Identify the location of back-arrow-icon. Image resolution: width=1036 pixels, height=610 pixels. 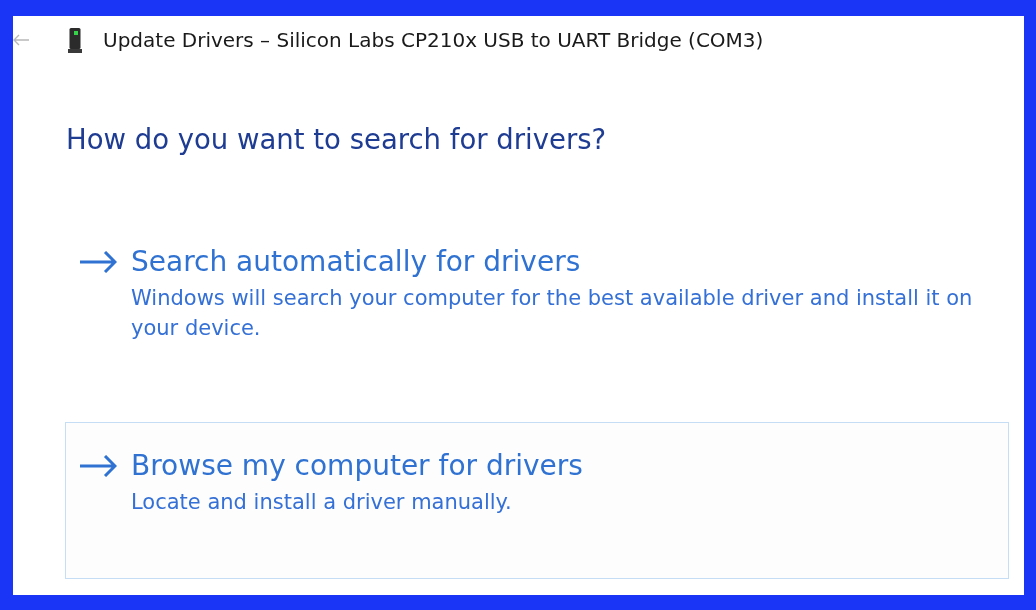
(21, 40).